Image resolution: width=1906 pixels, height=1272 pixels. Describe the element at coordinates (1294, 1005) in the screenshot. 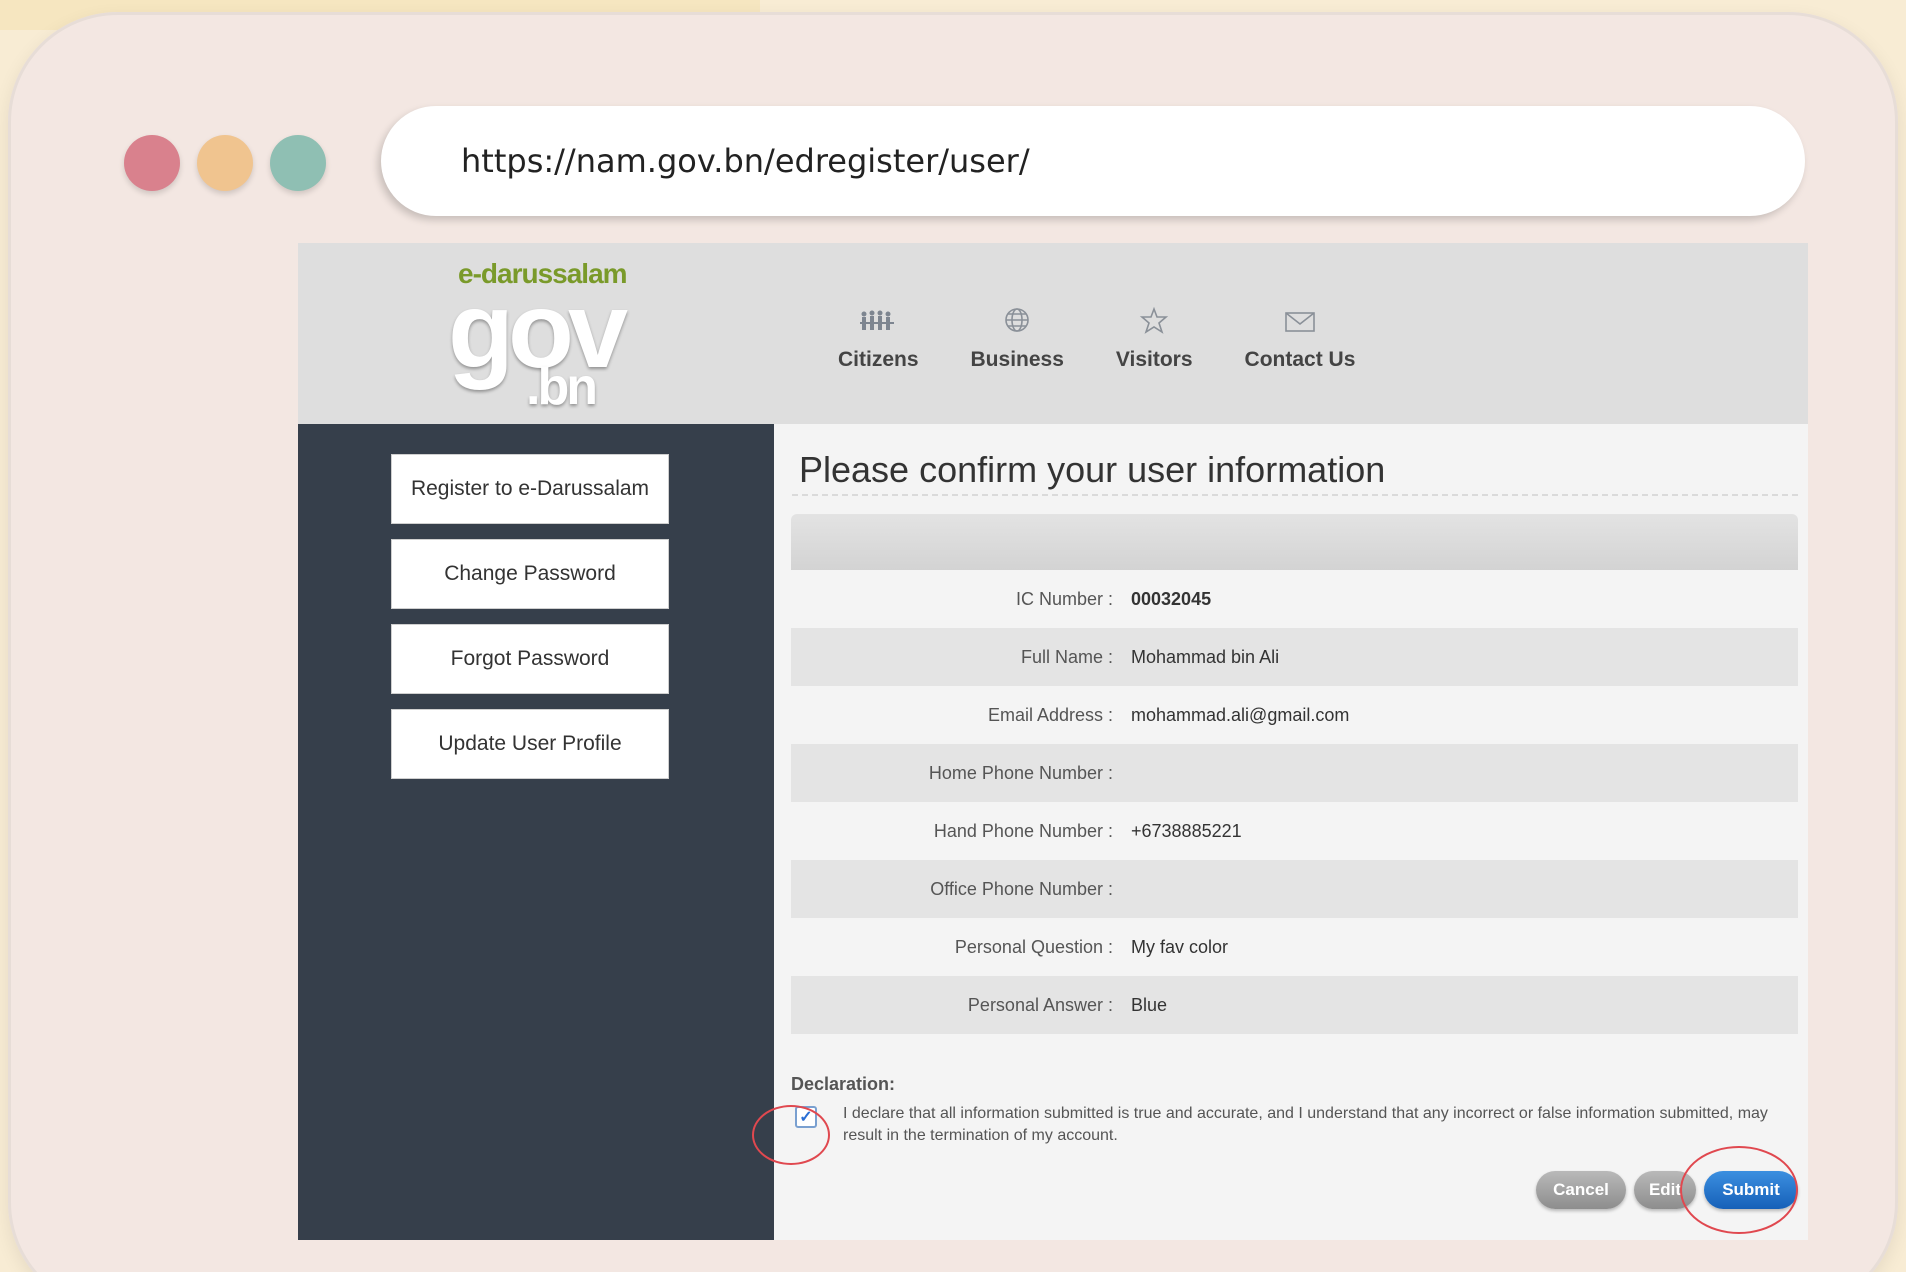

I see `field-row-personal-answer: Personal Answer : Blue` at that location.